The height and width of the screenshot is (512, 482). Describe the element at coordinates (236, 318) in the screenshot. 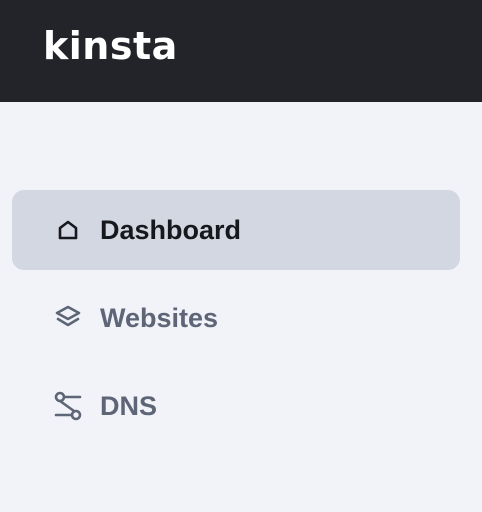

I see `sidebar-item-websites: Websites` at that location.